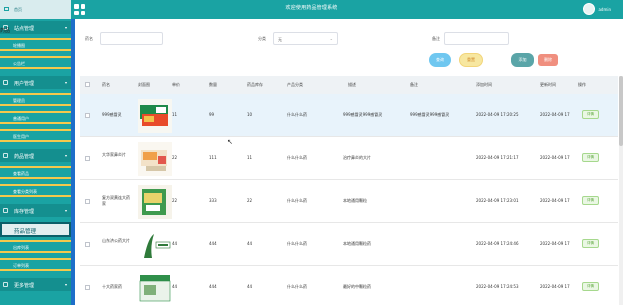  Describe the element at coordinates (35, 210) in the screenshot. I see `sidebar-group-stock: 库存管理 ▾` at that location.